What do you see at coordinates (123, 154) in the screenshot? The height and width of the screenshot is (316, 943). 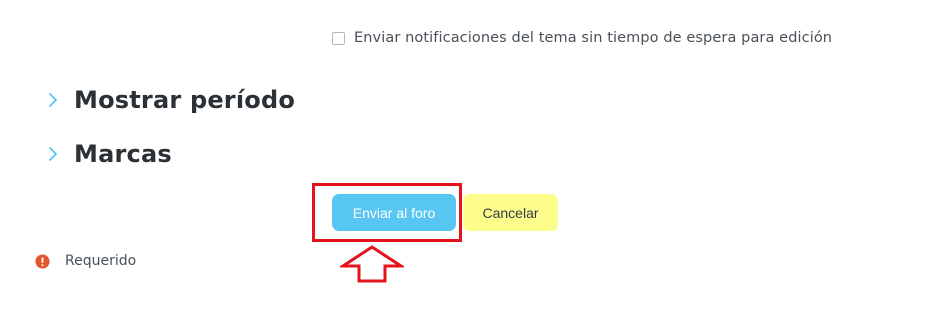 I see `section-title: Marcas` at bounding box center [123, 154].